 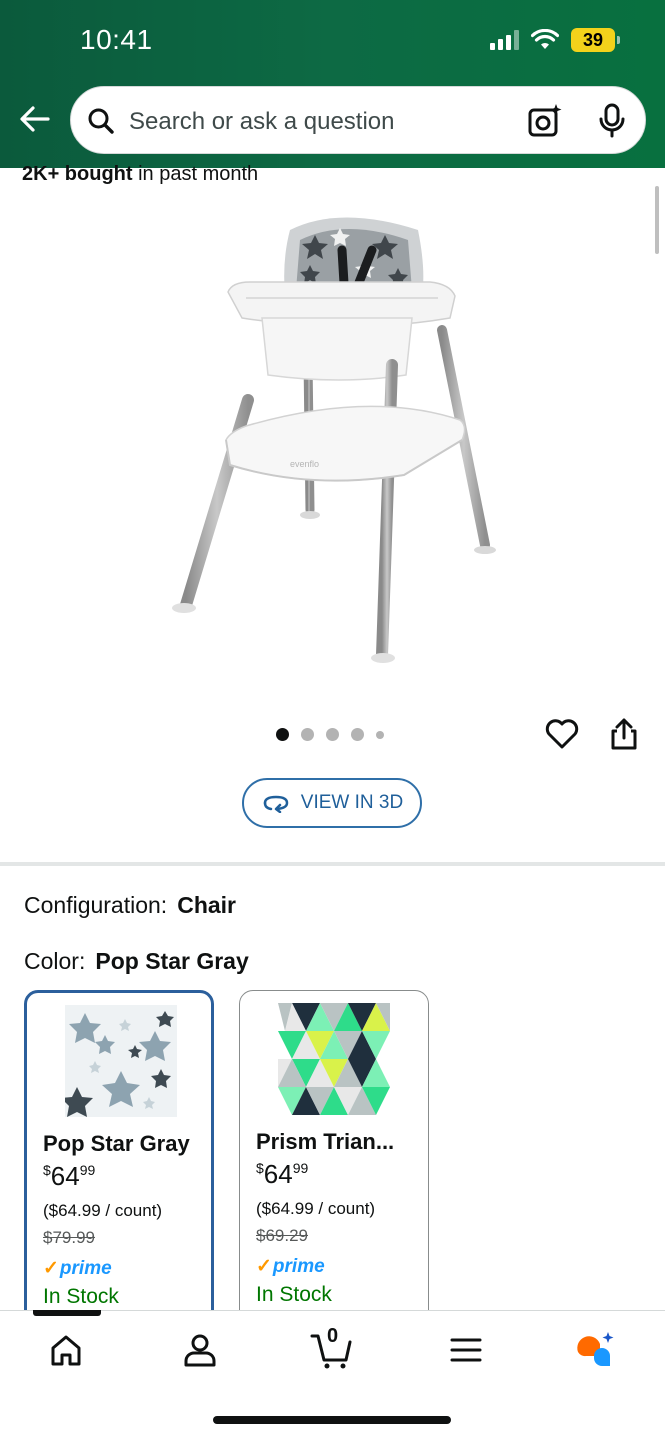 I want to click on swatch-name: Pop Star Gray, so click(x=116, y=1143).